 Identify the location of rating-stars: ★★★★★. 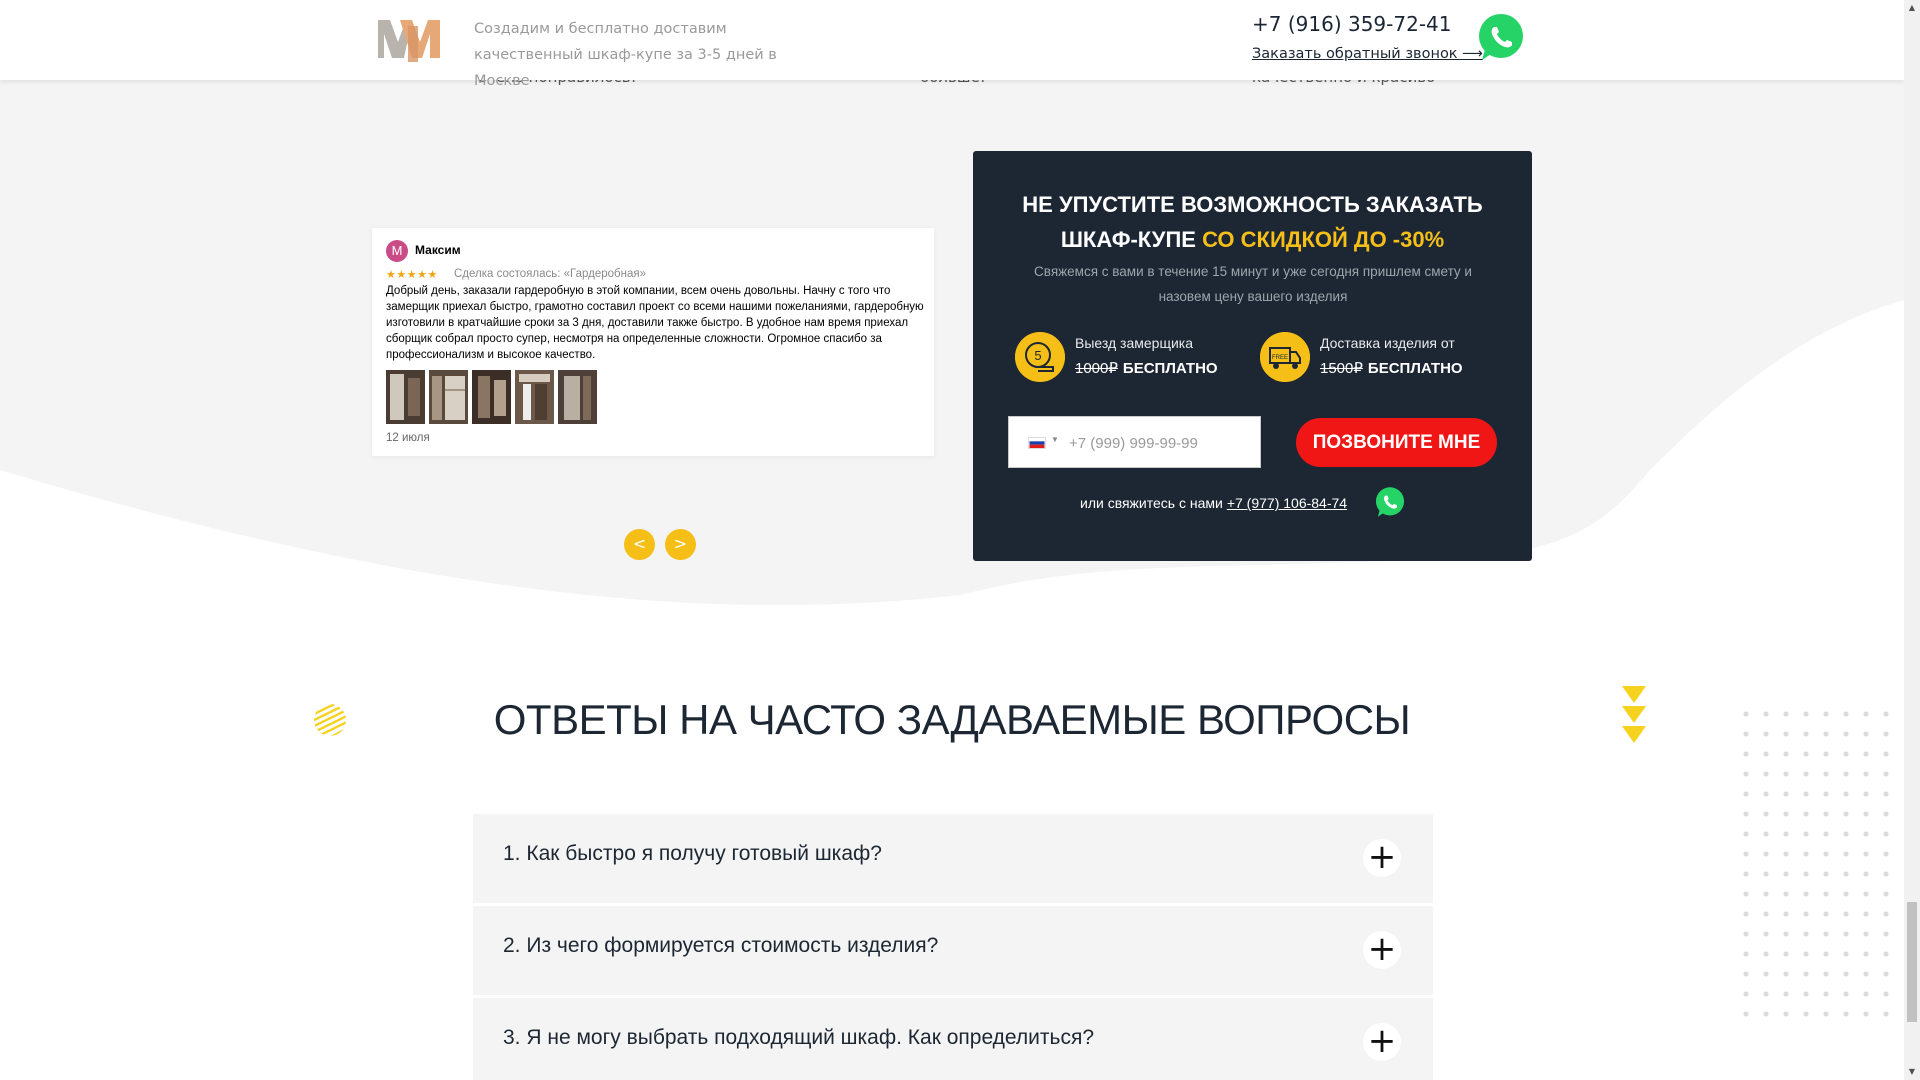
(412, 275).